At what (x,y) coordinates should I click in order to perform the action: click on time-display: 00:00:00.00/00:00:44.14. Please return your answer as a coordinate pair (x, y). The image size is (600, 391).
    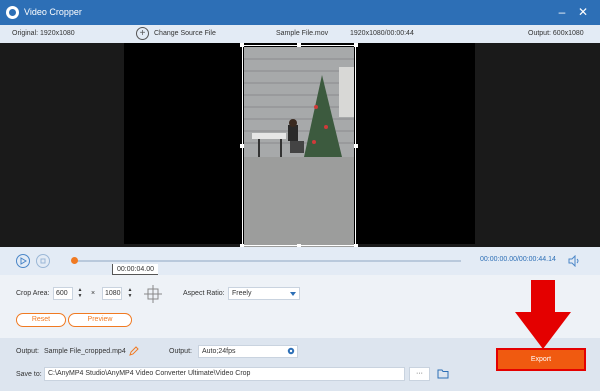
    Looking at the image, I should click on (518, 259).